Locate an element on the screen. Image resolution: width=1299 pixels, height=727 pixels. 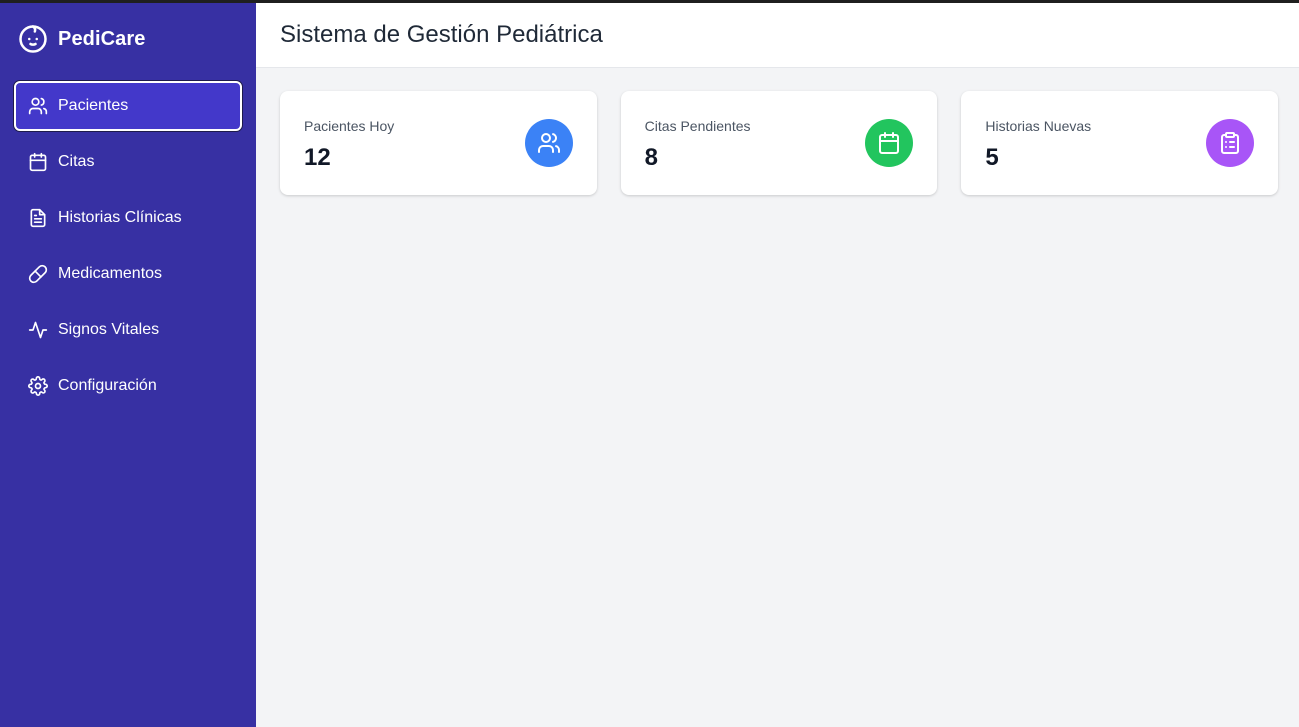
sidebar-item-medicamentos: Medicamentos is located at coordinates (128, 274).